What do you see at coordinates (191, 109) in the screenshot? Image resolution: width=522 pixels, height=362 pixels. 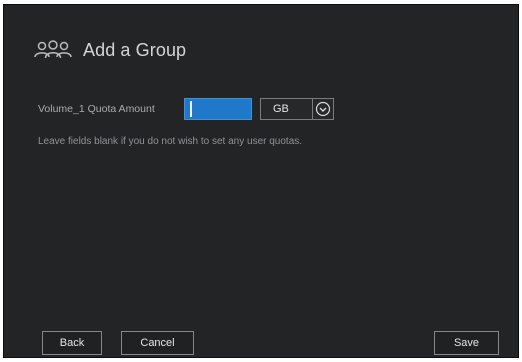 I see `text-cursor` at bounding box center [191, 109].